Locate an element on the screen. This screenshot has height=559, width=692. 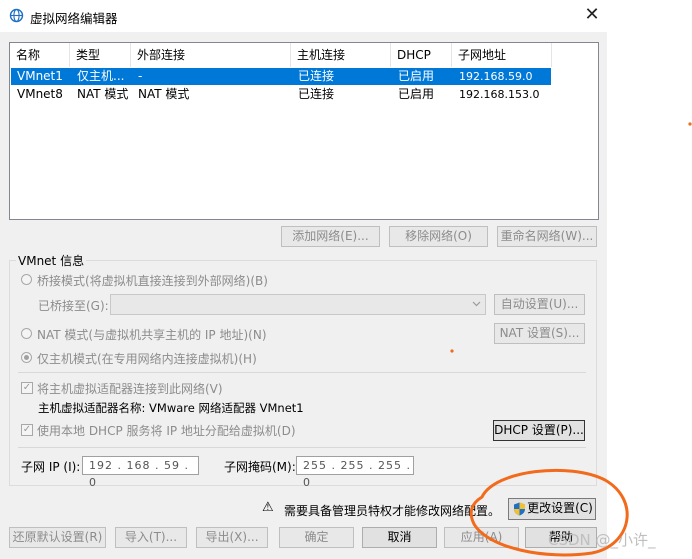
bridged-to-label: 已桥接至(G): is located at coordinates (73, 306).